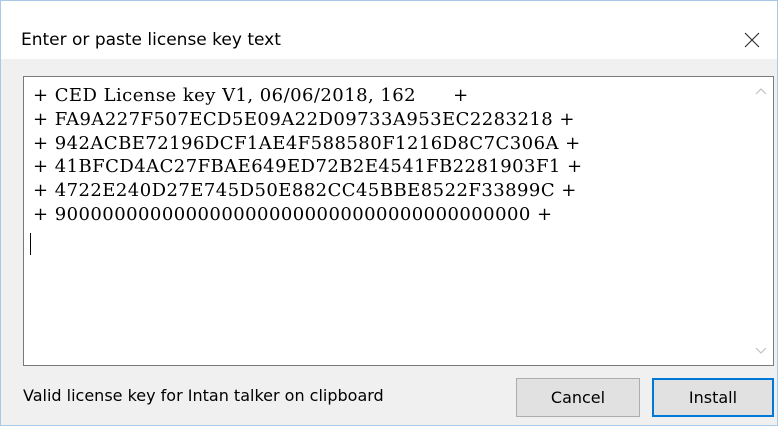 This screenshot has width=778, height=426. I want to click on close-icon, so click(752, 40).